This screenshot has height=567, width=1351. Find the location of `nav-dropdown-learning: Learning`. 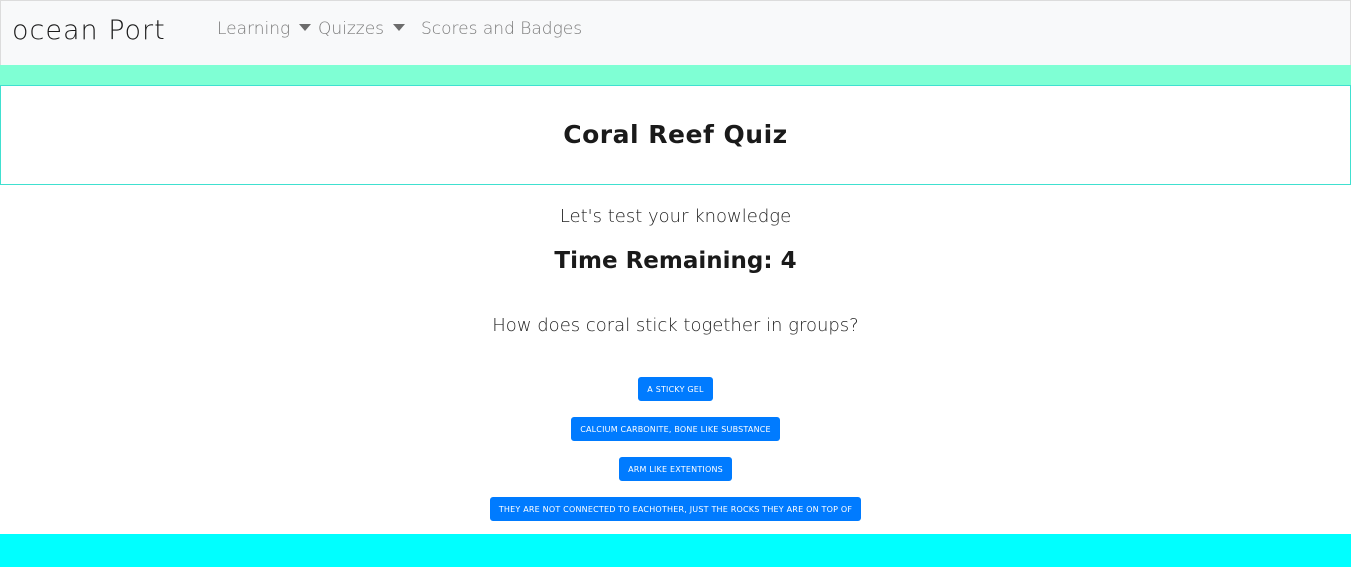

nav-dropdown-learning: Learning is located at coordinates (264, 29).